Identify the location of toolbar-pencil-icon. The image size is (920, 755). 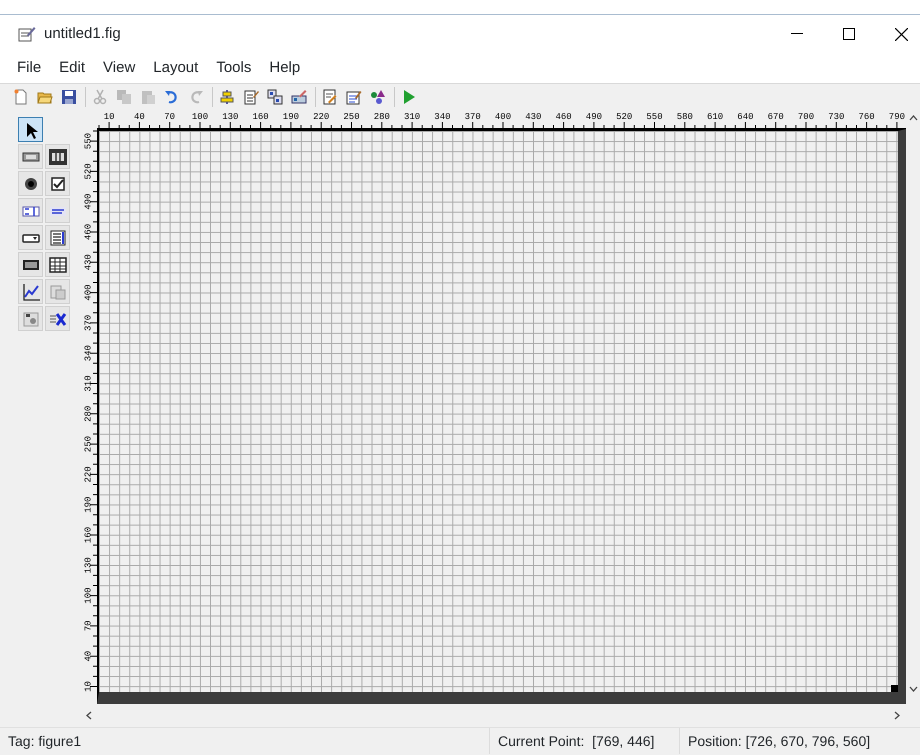
(299, 96).